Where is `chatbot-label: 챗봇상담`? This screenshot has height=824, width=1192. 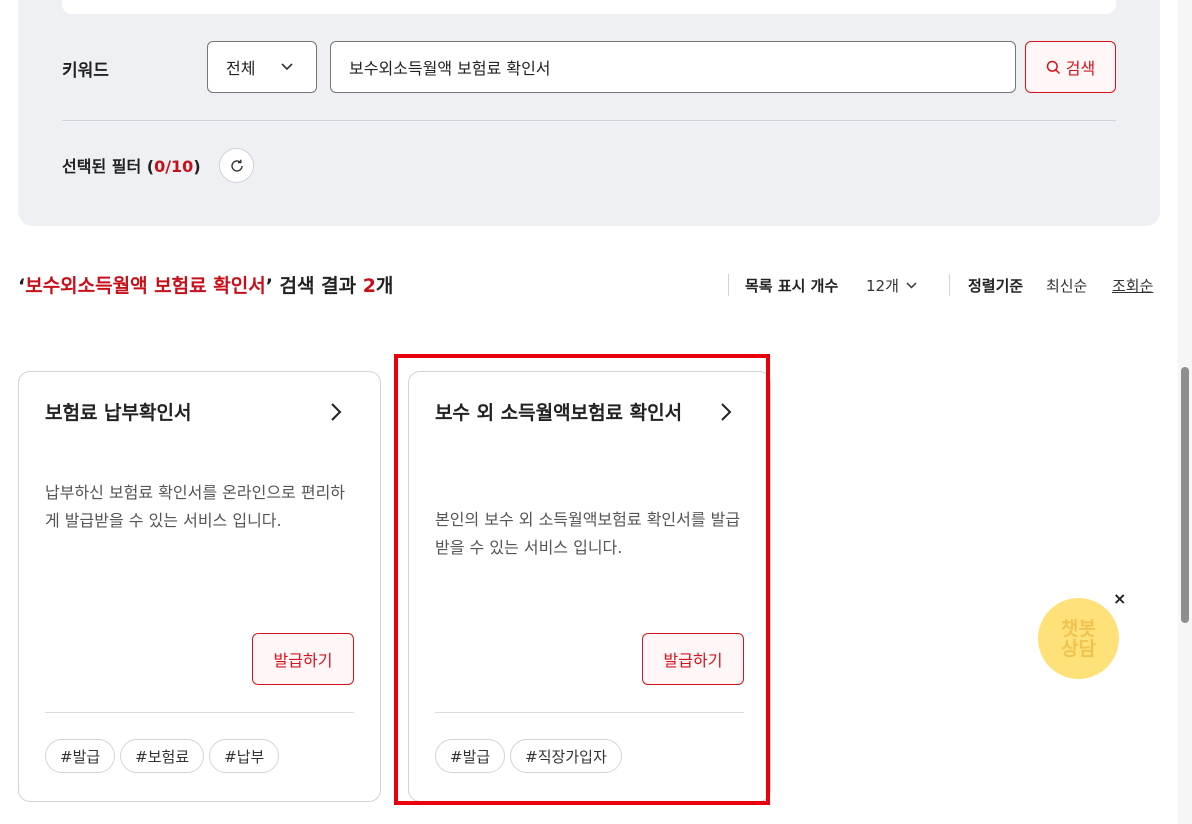 chatbot-label: 챗봇상담 is located at coordinates (1078, 638).